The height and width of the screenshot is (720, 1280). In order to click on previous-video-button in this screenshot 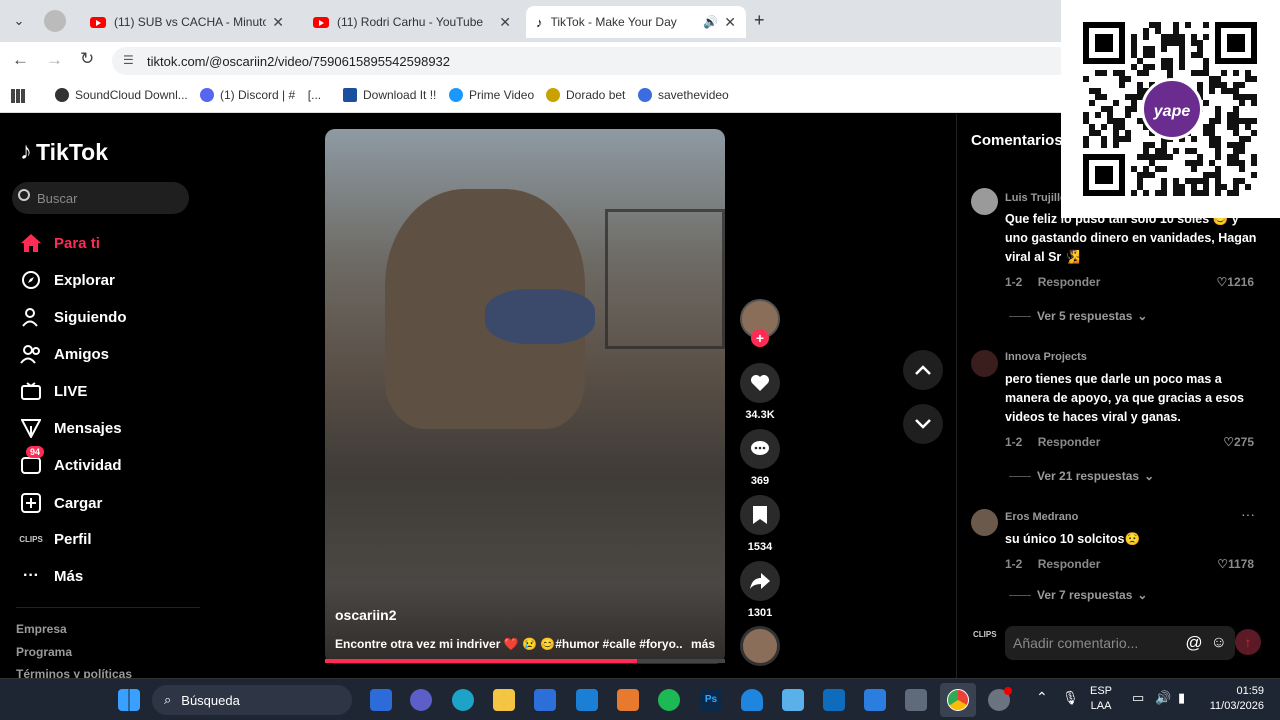, I will do `click(923, 370)`.